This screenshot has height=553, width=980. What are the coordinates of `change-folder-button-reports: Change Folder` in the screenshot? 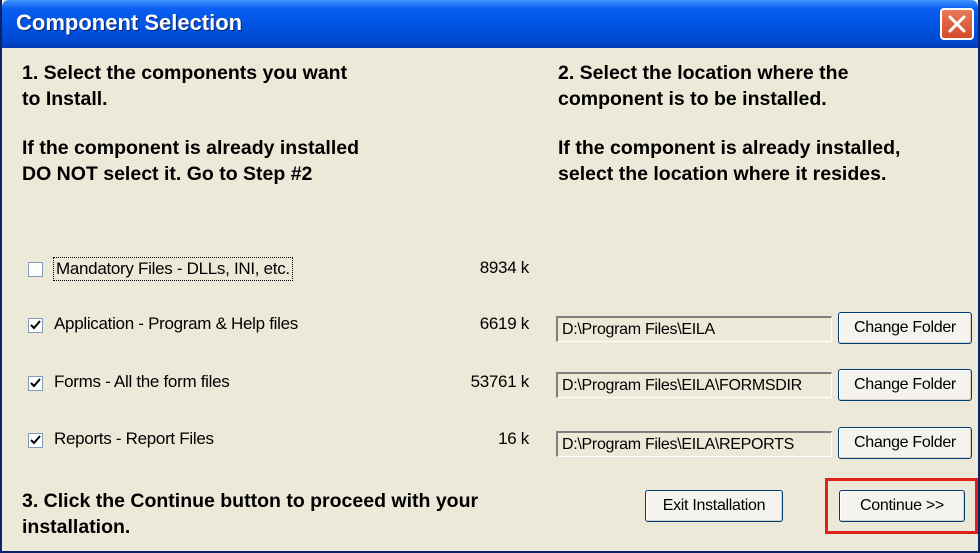 It's located at (905, 443).